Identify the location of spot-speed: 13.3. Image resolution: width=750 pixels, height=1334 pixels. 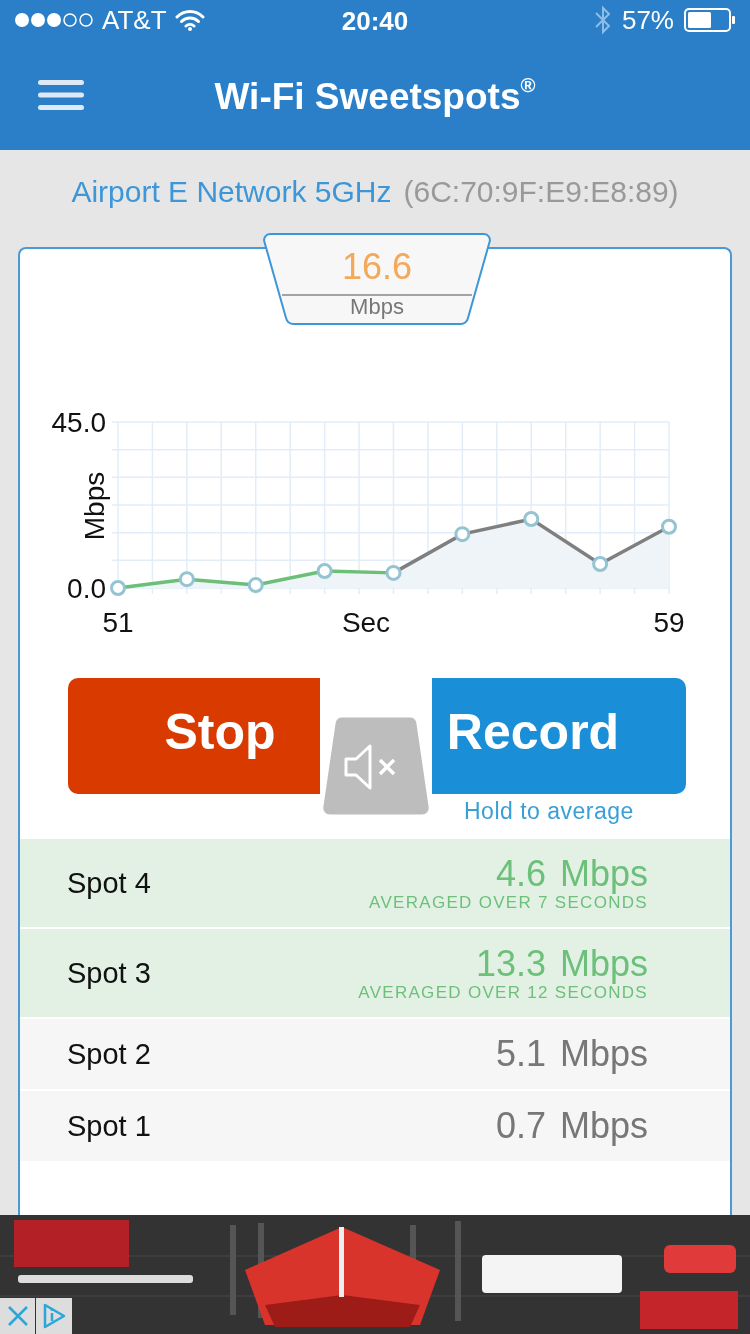
(510, 964).